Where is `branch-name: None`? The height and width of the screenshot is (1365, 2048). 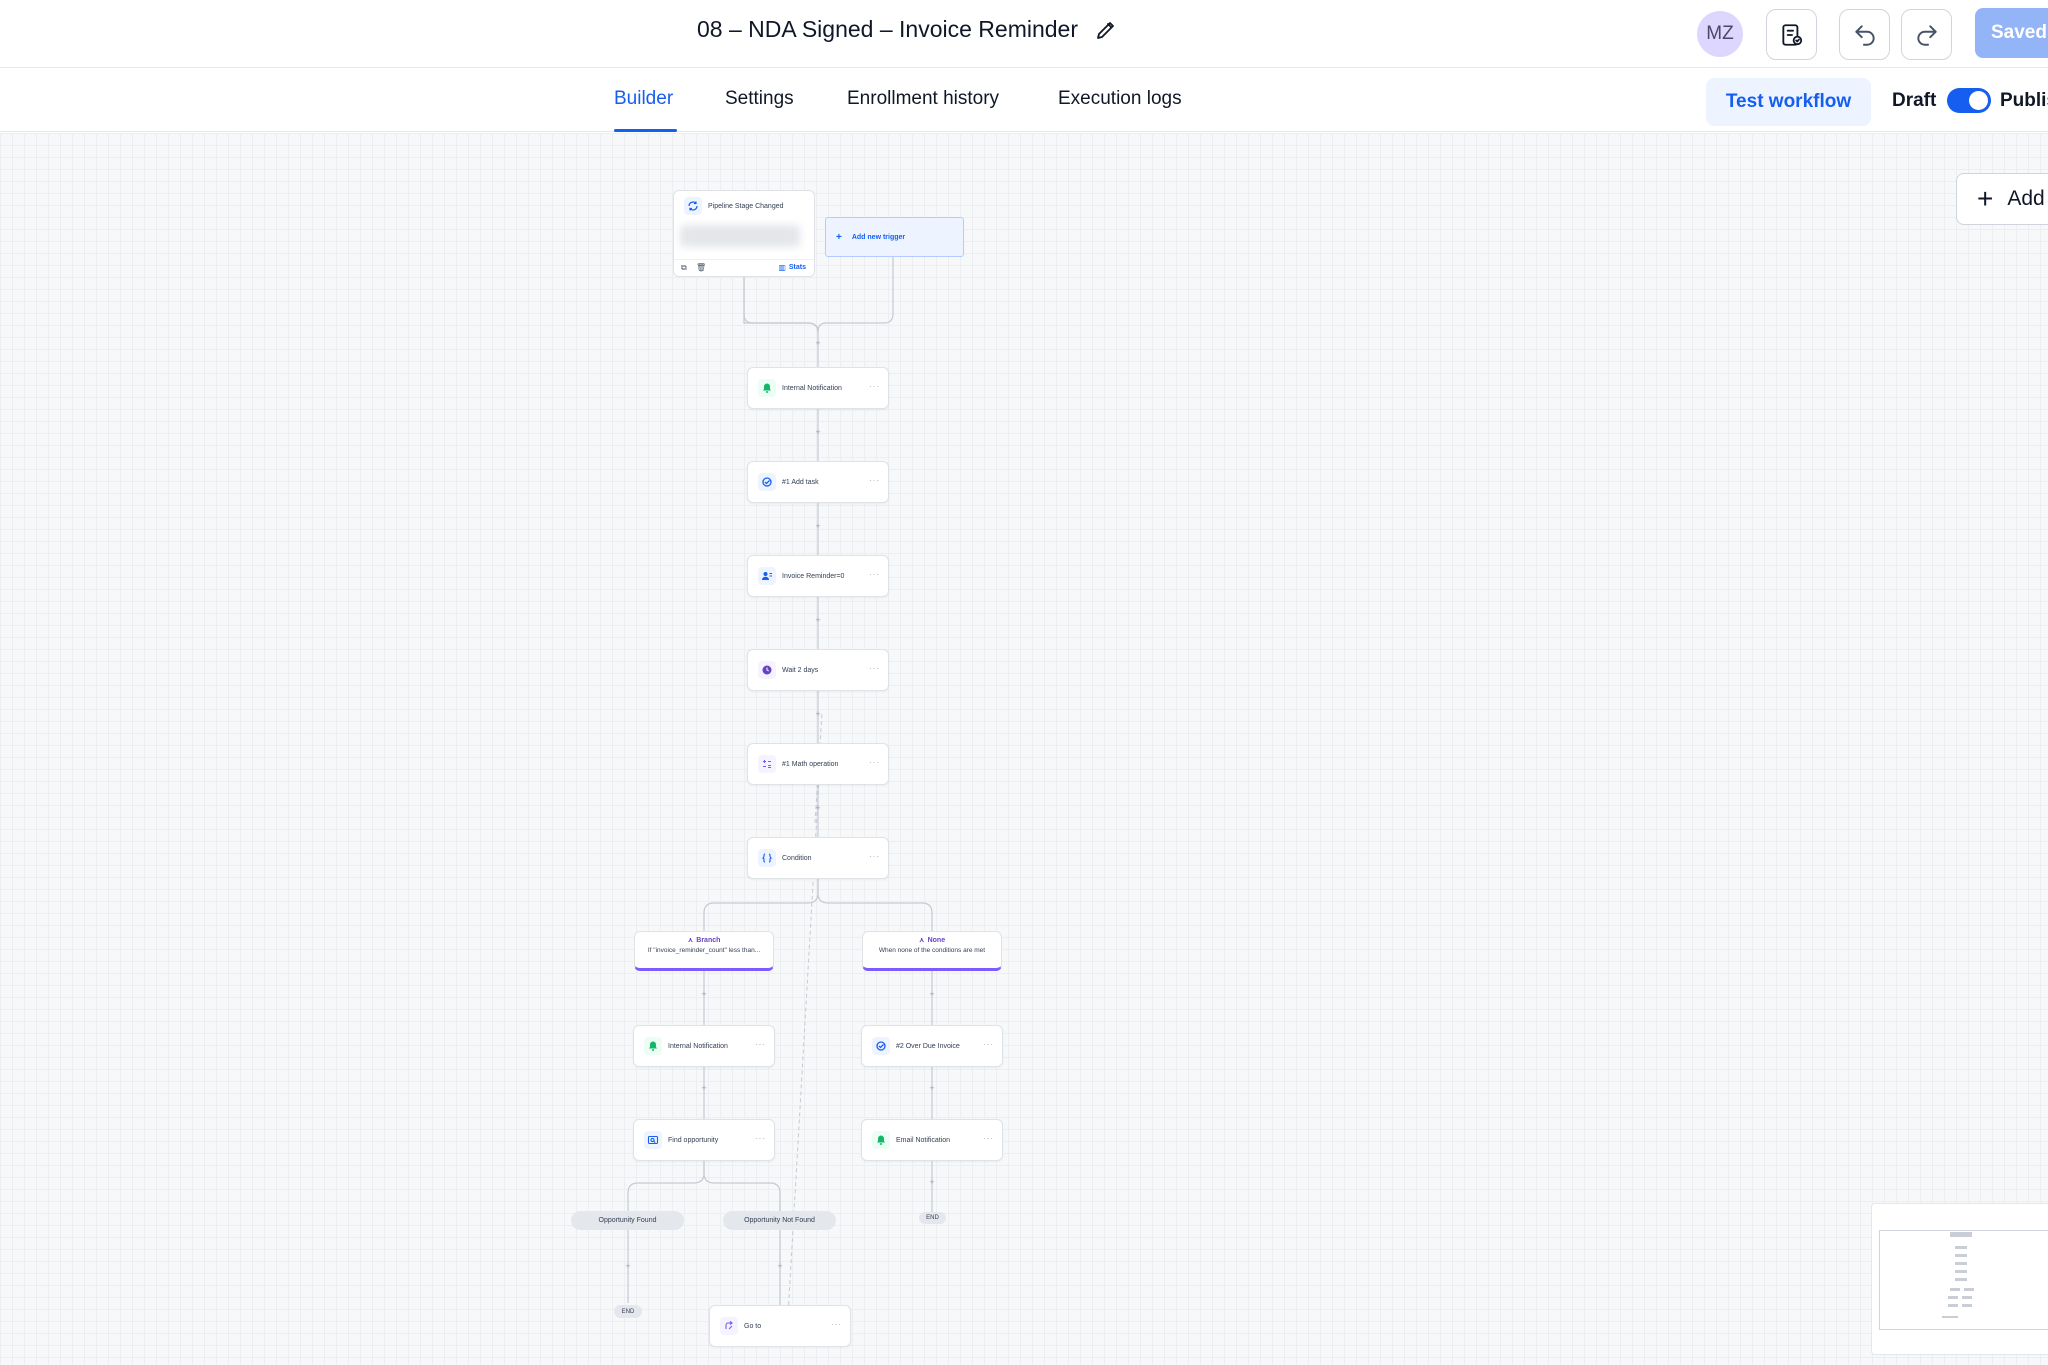 branch-name: None is located at coordinates (936, 940).